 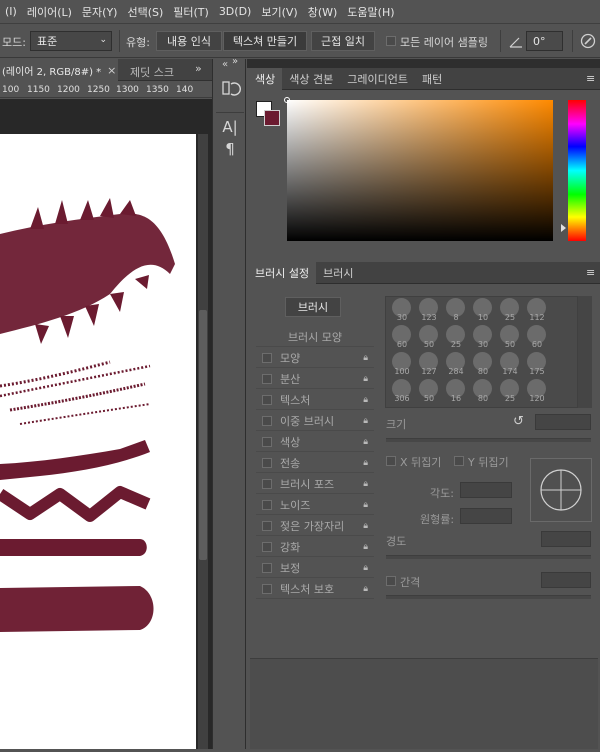 I want to click on brush-tip-size: 10, so click(x=483, y=317).